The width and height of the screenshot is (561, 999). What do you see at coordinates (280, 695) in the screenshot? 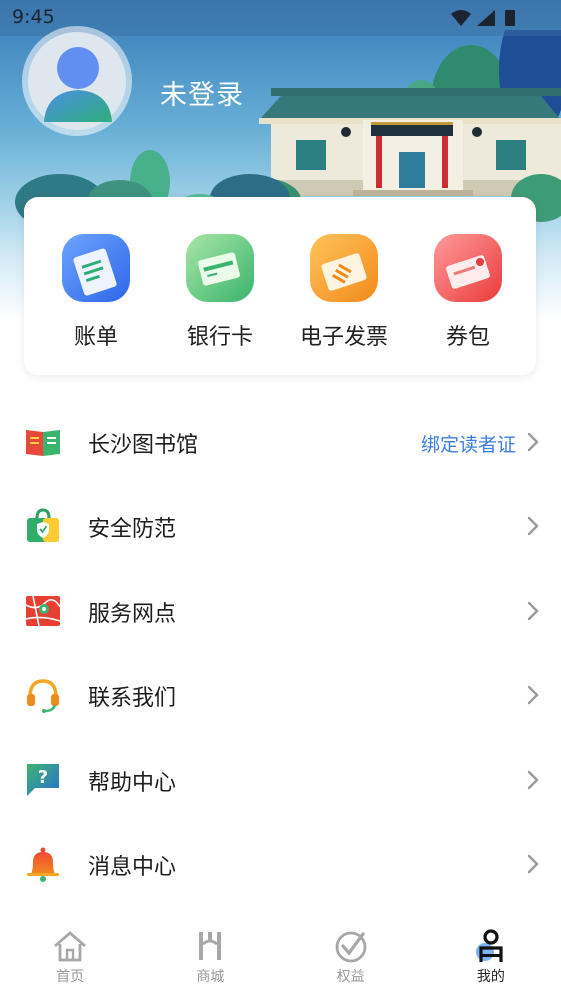
I see `menu-item-contact-us: 联系我们` at bounding box center [280, 695].